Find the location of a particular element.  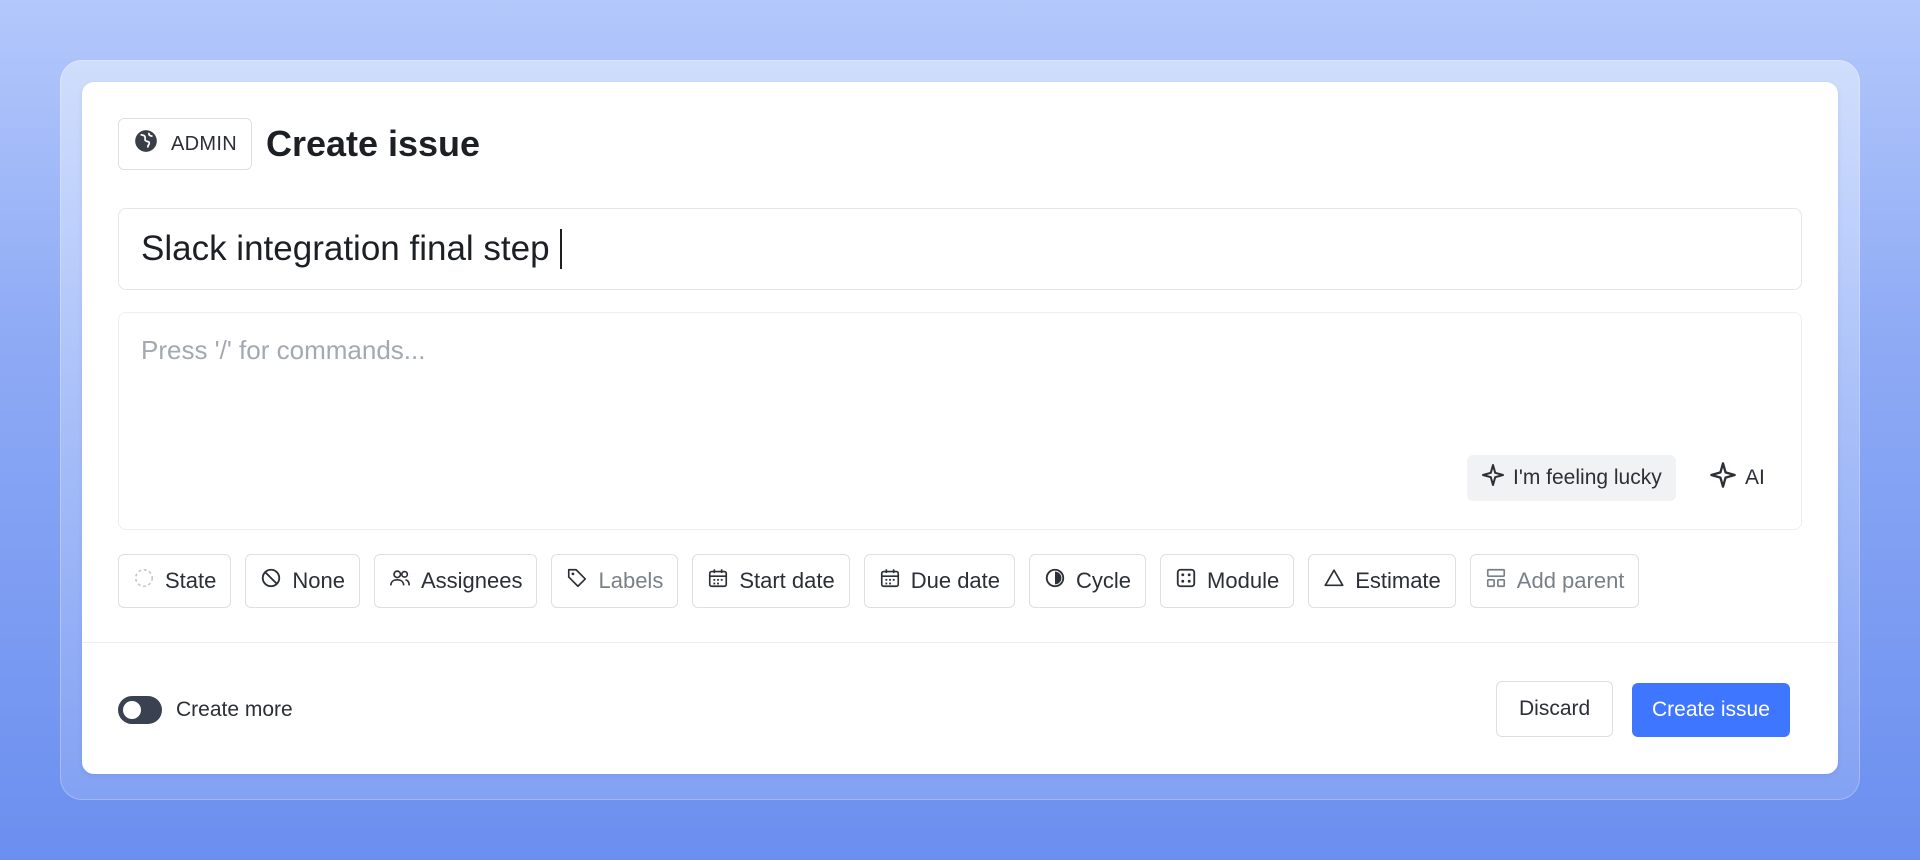

start-date-picker: Start date is located at coordinates (771, 581).